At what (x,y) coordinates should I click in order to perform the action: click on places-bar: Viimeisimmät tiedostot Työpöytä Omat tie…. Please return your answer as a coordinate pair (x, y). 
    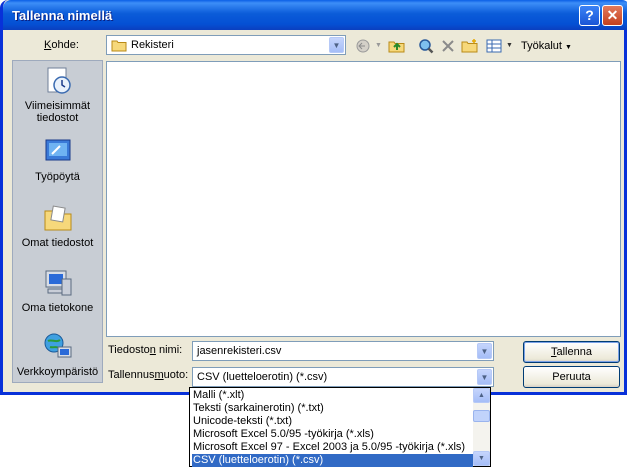
    Looking at the image, I should click on (57, 221).